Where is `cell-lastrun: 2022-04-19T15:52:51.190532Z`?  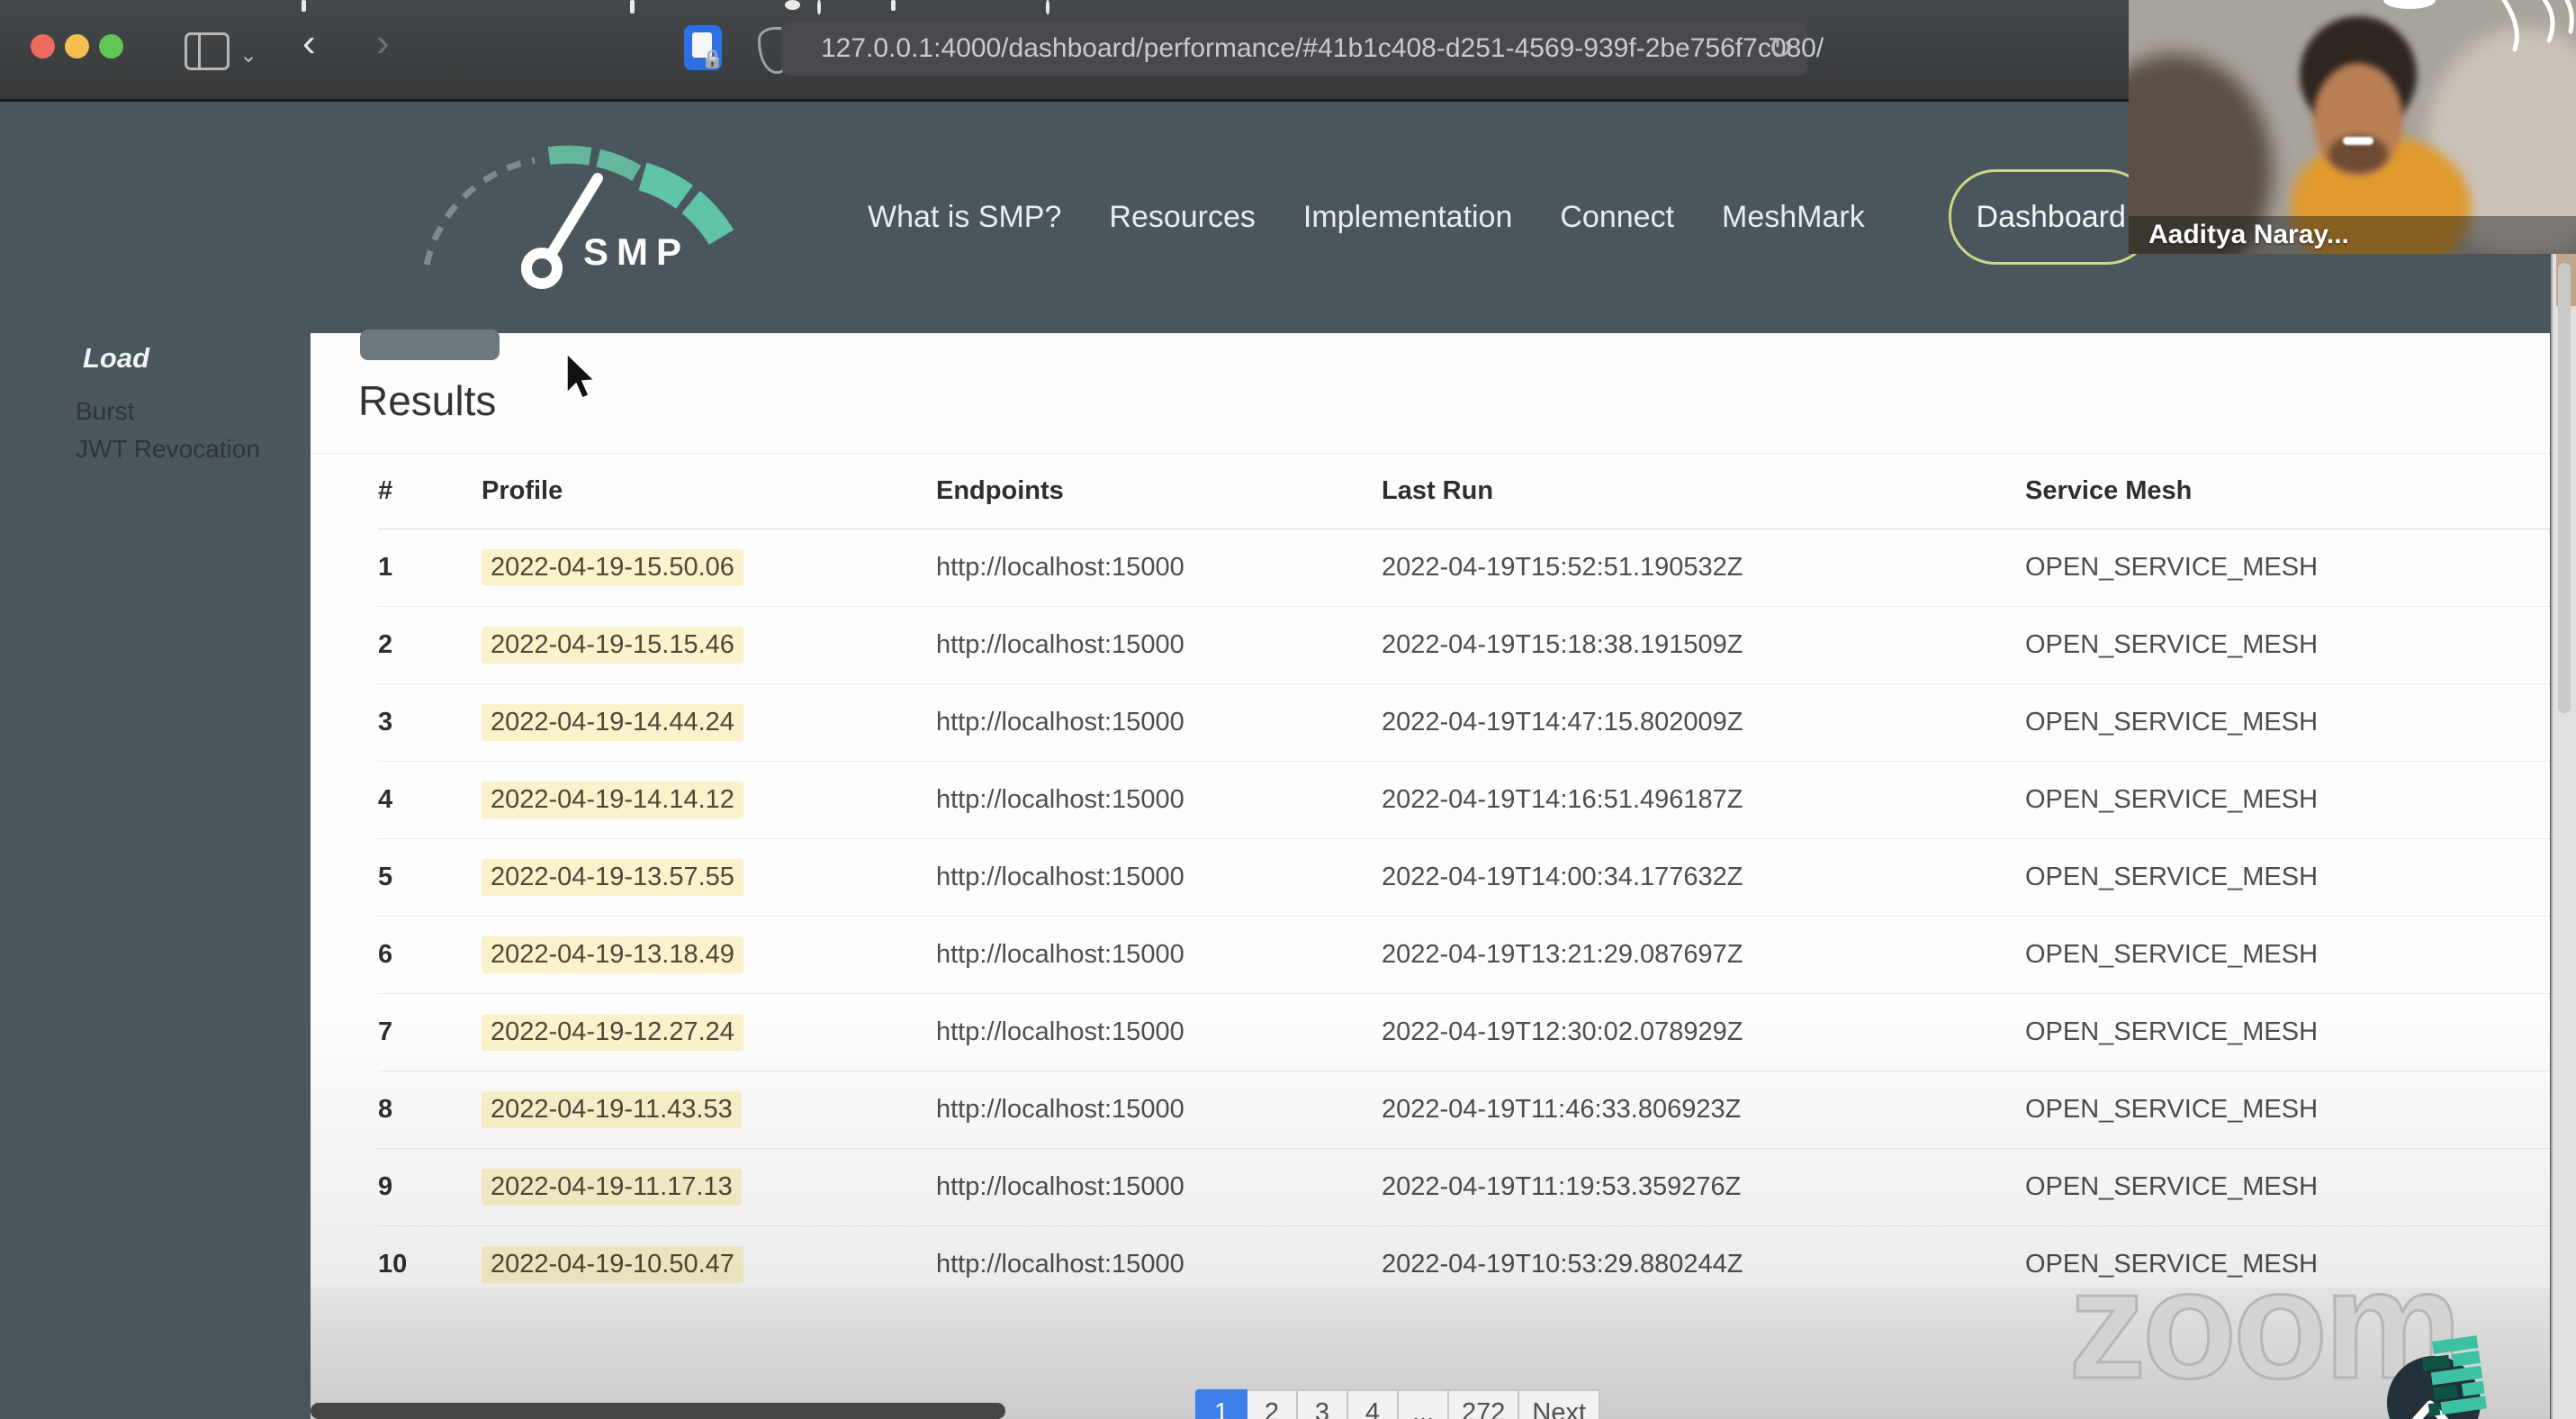 cell-lastrun: 2022-04-19T15:52:51.190532Z is located at coordinates (1562, 567).